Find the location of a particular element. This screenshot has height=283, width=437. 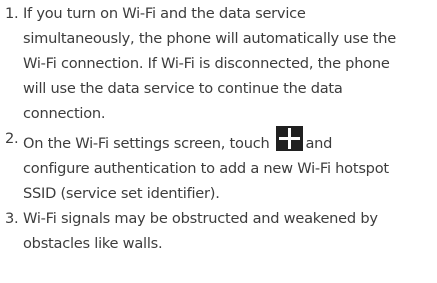

item-number: 1. is located at coordinates (12, 13).